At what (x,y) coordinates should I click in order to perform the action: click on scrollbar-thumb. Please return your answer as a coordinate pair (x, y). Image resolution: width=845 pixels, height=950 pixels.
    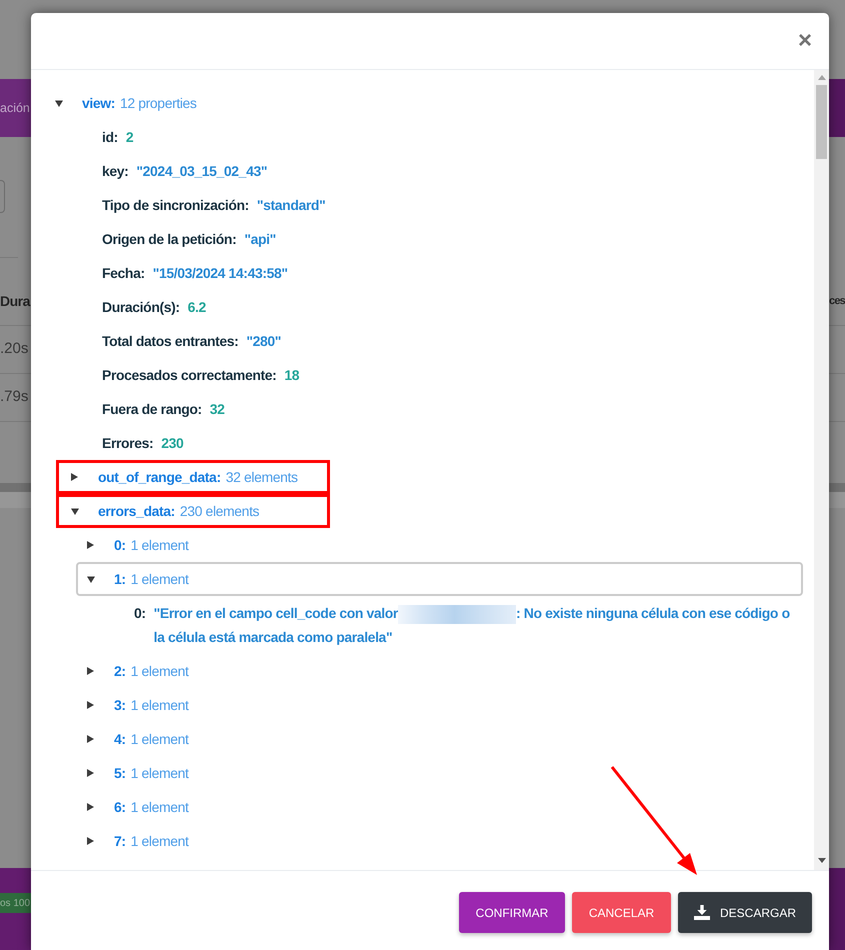
    Looking at the image, I should click on (821, 122).